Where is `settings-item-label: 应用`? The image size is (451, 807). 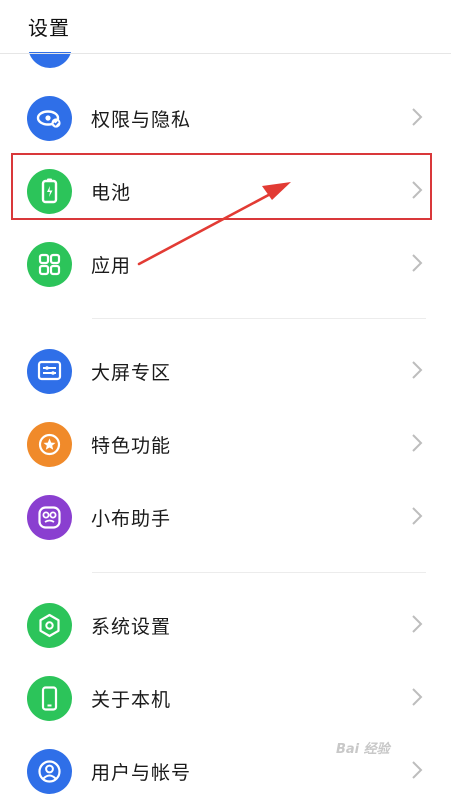
settings-item-label: 应用 is located at coordinates (111, 266).